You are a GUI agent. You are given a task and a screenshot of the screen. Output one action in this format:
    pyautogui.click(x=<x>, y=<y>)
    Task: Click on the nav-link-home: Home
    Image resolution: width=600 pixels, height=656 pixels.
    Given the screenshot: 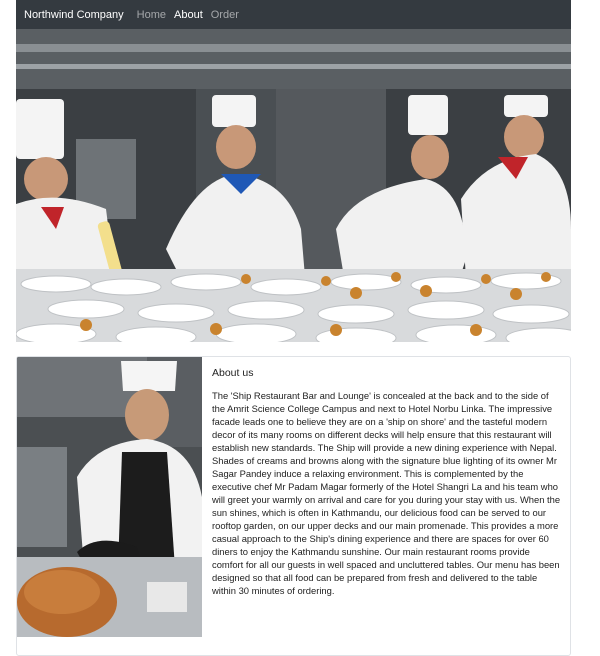 What is the action you would take?
    pyautogui.click(x=151, y=15)
    